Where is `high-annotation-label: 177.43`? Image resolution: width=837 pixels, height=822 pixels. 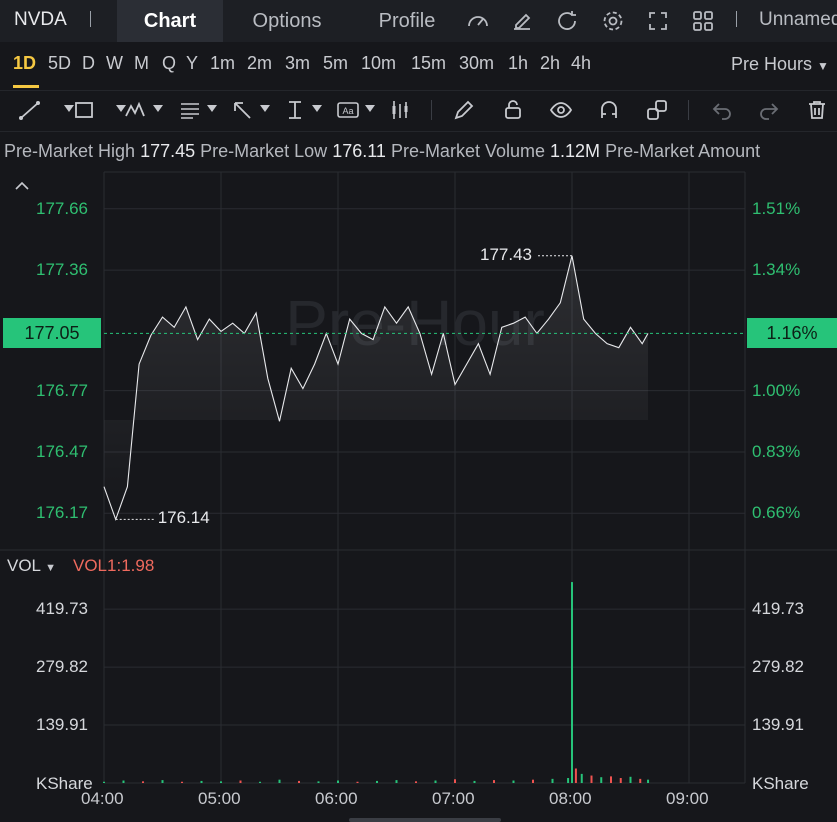
high-annotation-label: 177.43 is located at coordinates (506, 254).